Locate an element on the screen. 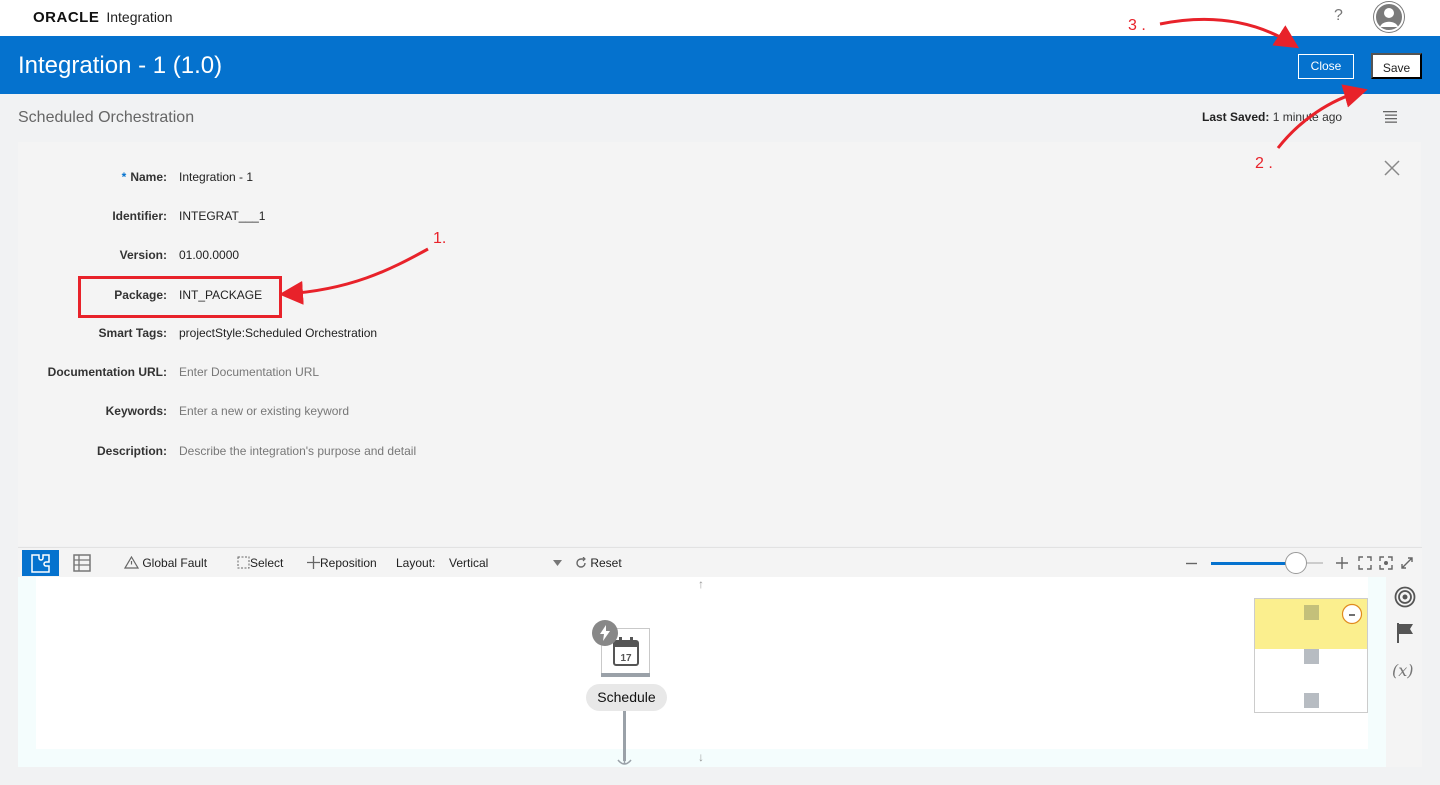 The width and height of the screenshot is (1440, 785). reset-label: Reset is located at coordinates (606, 563).